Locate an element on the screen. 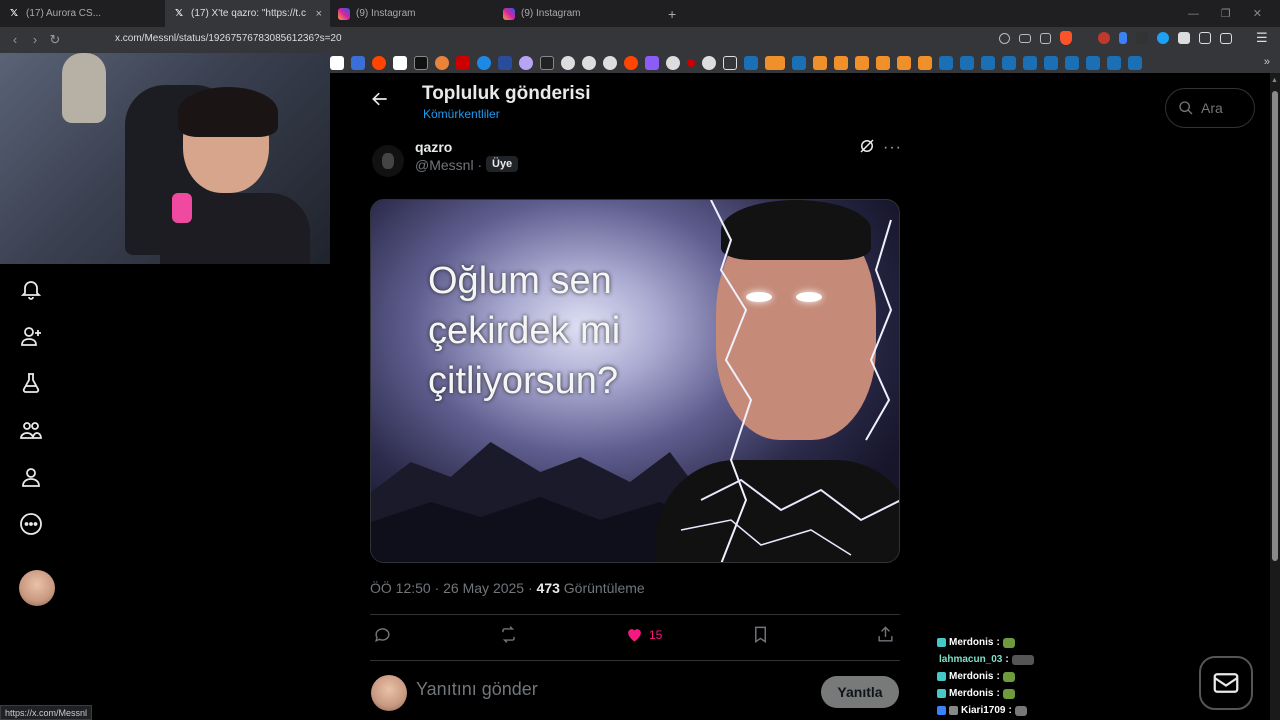 The width and height of the screenshot is (1280, 720). new-tab-button: + is located at coordinates (672, 14).